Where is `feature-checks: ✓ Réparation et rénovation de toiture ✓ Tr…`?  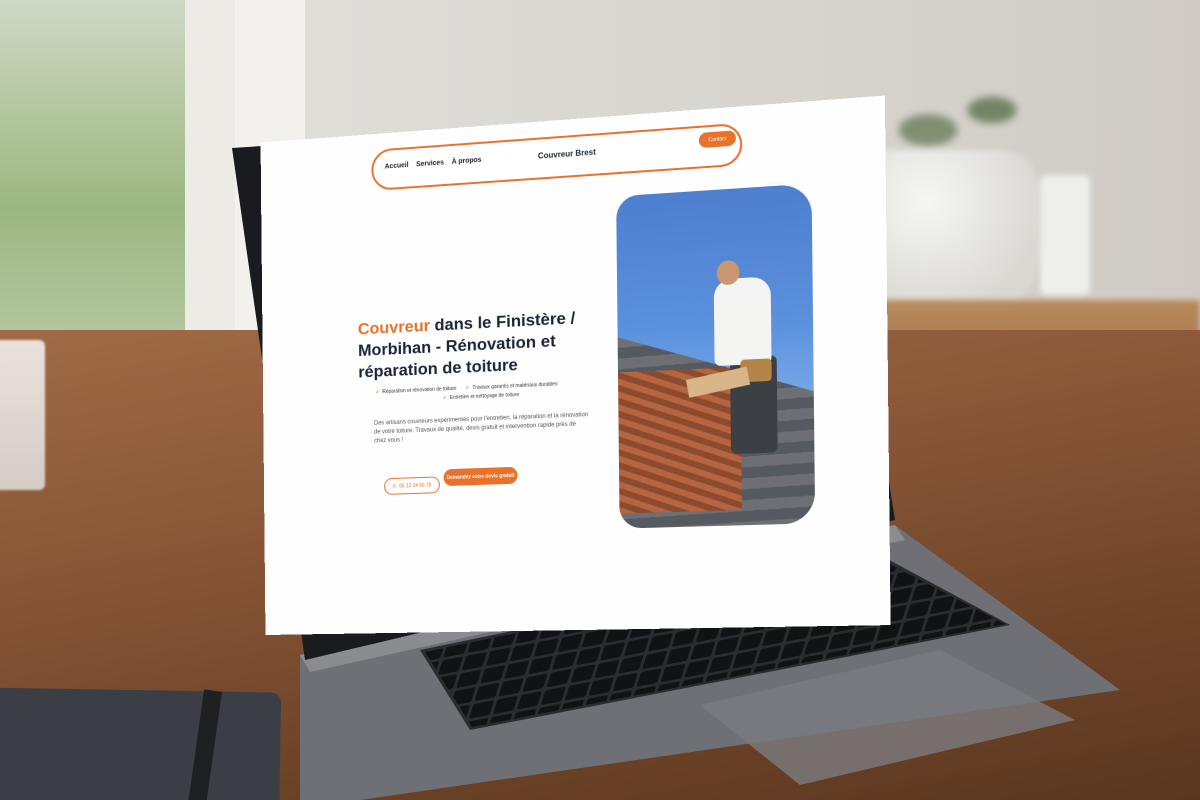
feature-checks: ✓ Réparation et rénovation de toiture ✓ Tr… is located at coordinates (488, 392).